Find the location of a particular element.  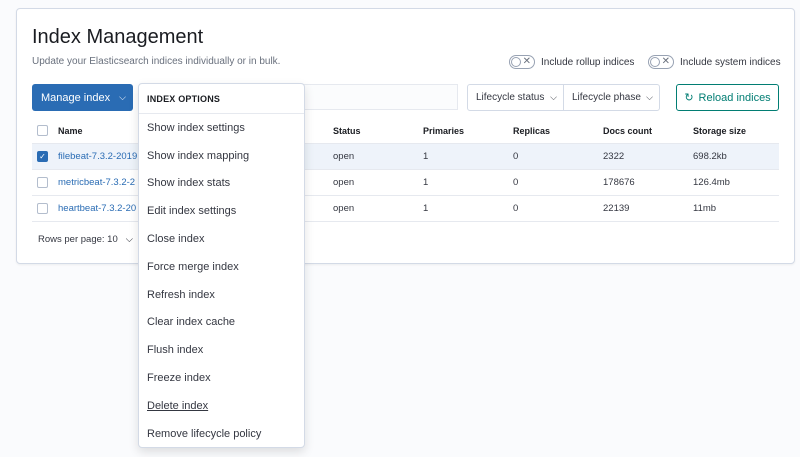

reload-indices-button: ↻ Reload indices is located at coordinates (727, 97).